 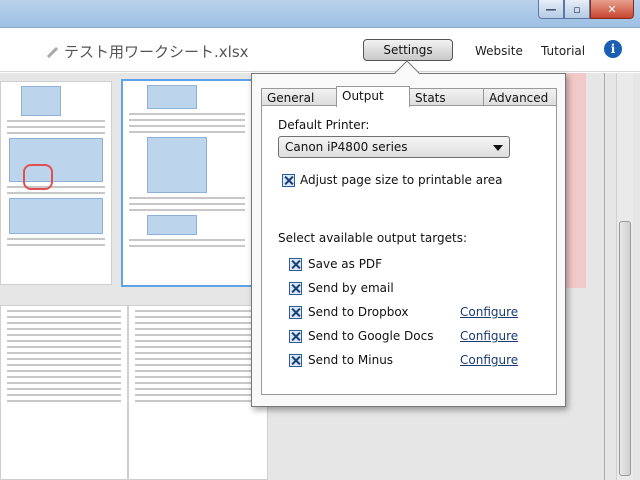 What do you see at coordinates (295, 312) in the screenshot?
I see `send-dropbox-checkbox` at bounding box center [295, 312].